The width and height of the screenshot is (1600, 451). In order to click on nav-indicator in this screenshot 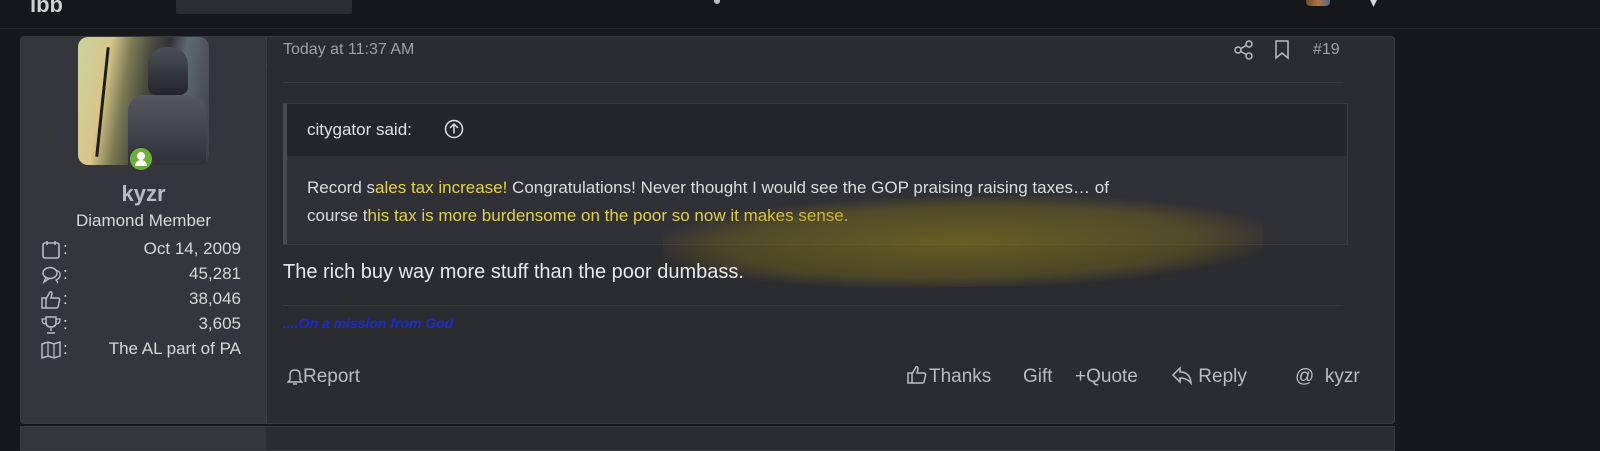, I will do `click(717, 2)`.